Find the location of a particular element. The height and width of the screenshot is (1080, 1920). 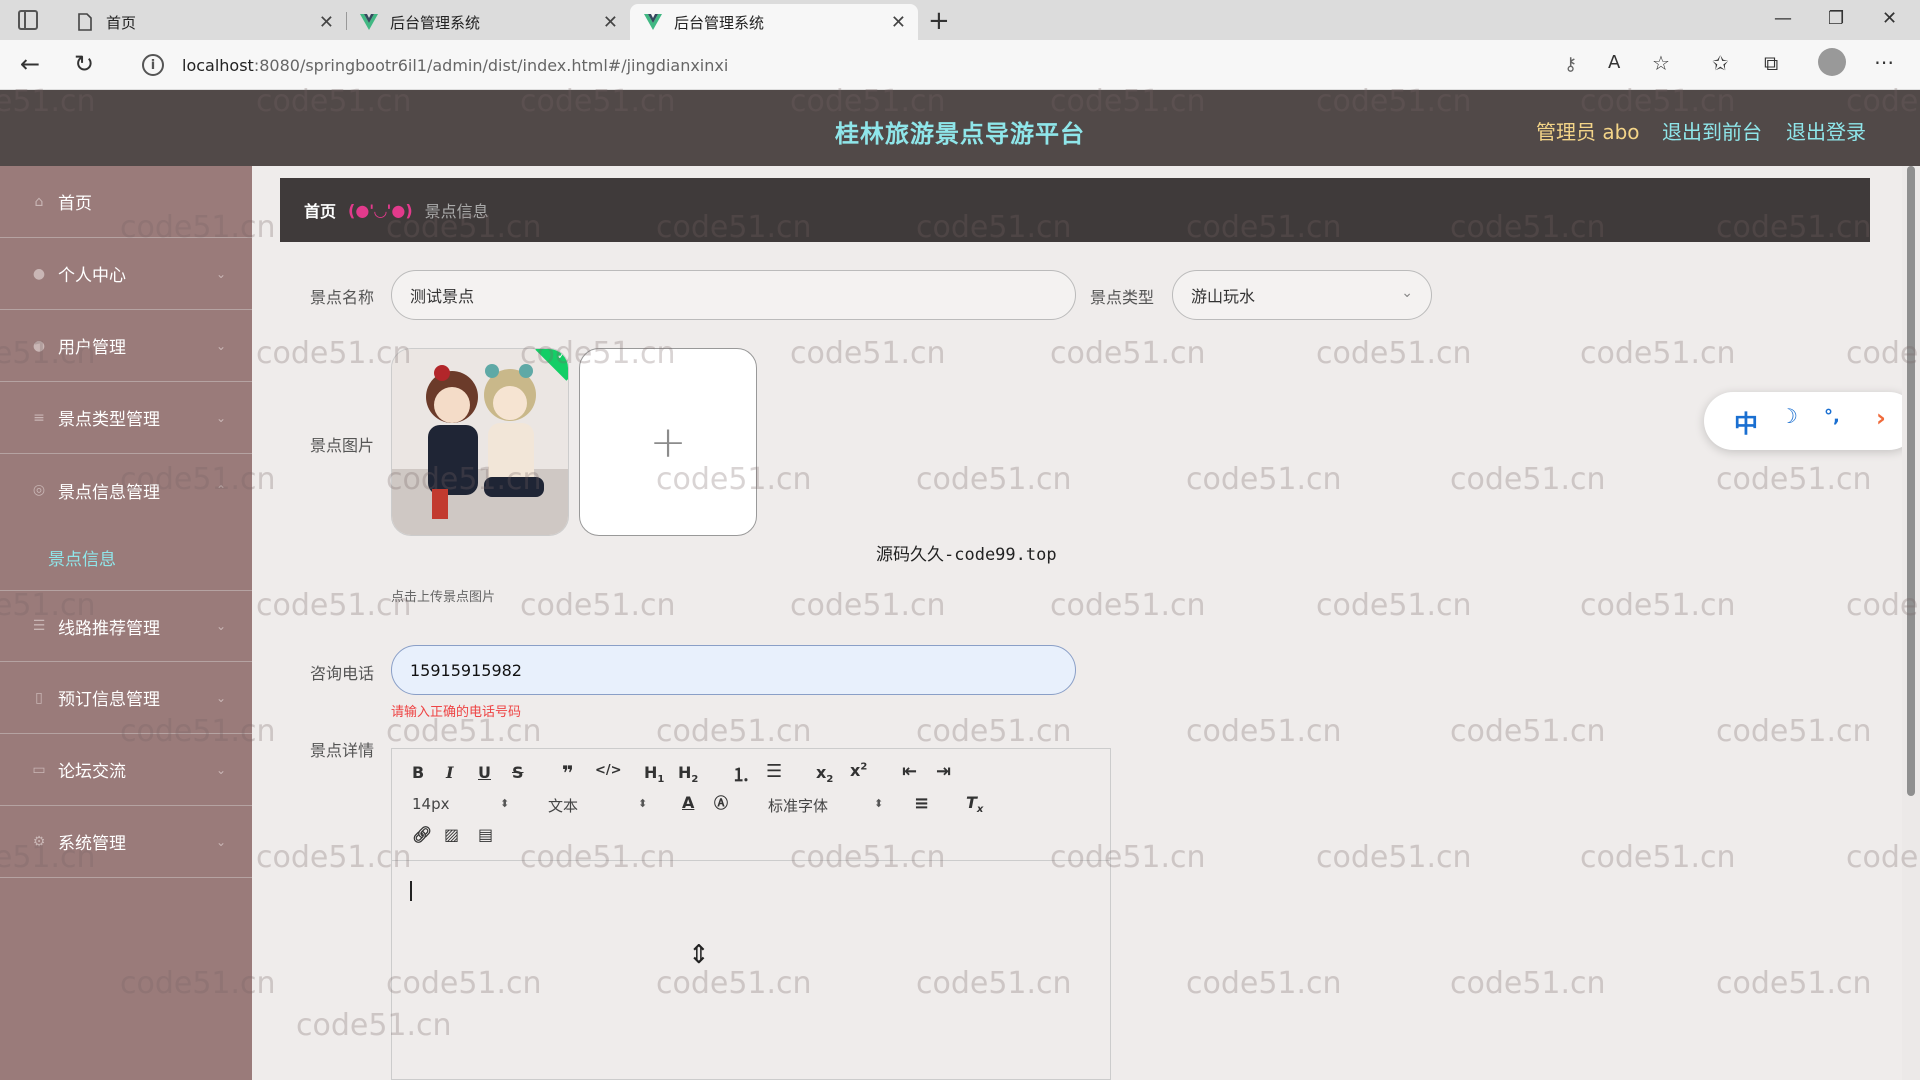

link-icon: 🔗︎ is located at coordinates (422, 834).